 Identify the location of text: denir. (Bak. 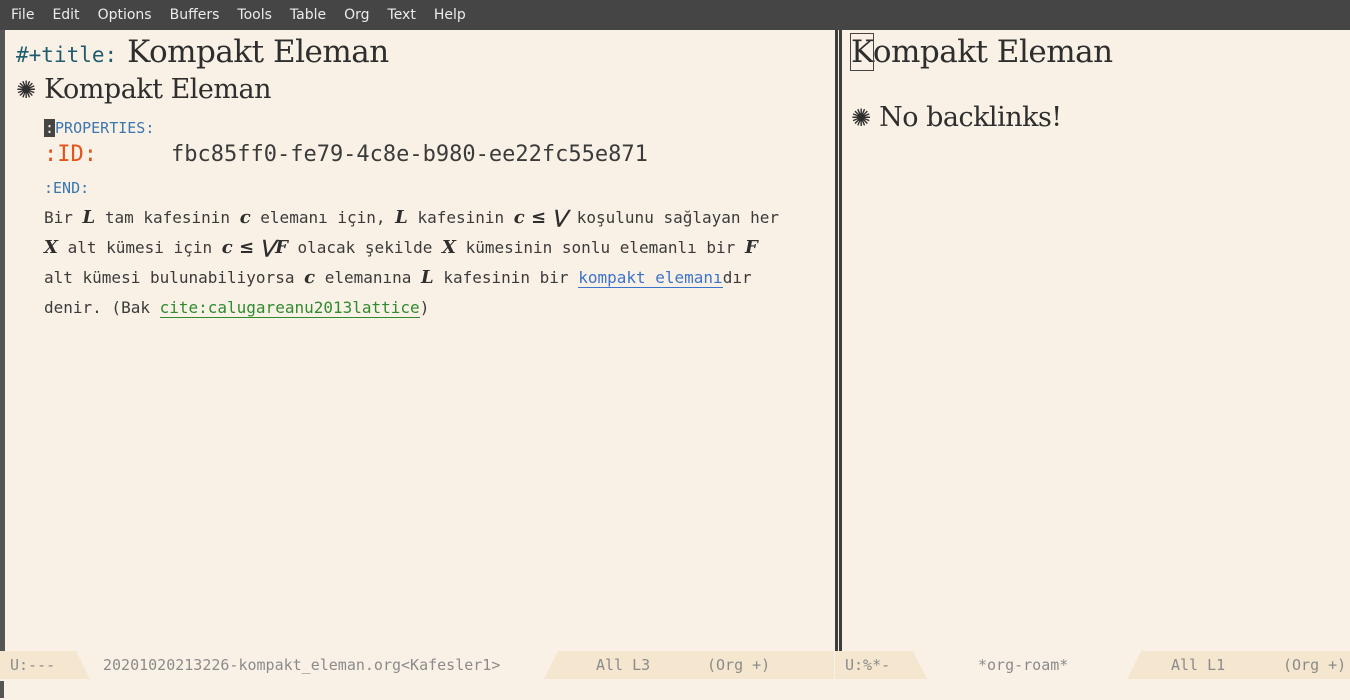
(102, 307).